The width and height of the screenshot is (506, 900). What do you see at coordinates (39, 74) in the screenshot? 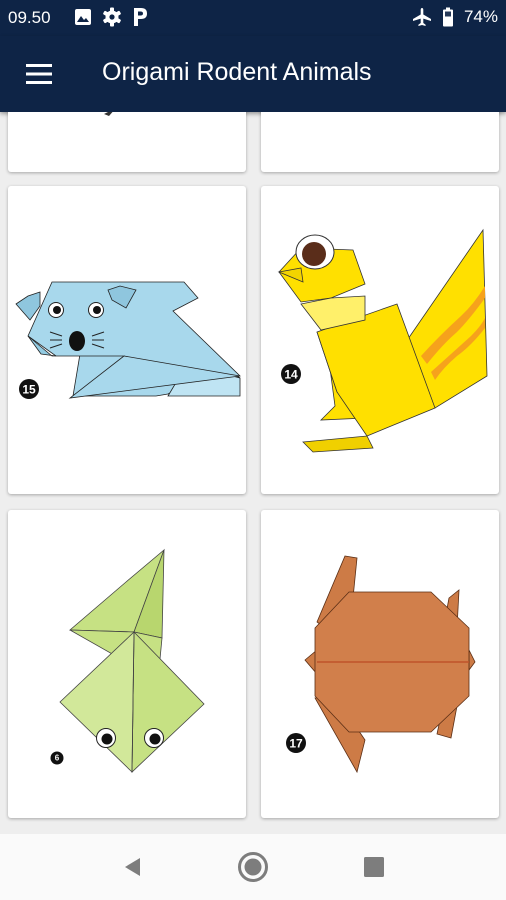
I see `hamburger-menu-icon` at bounding box center [39, 74].